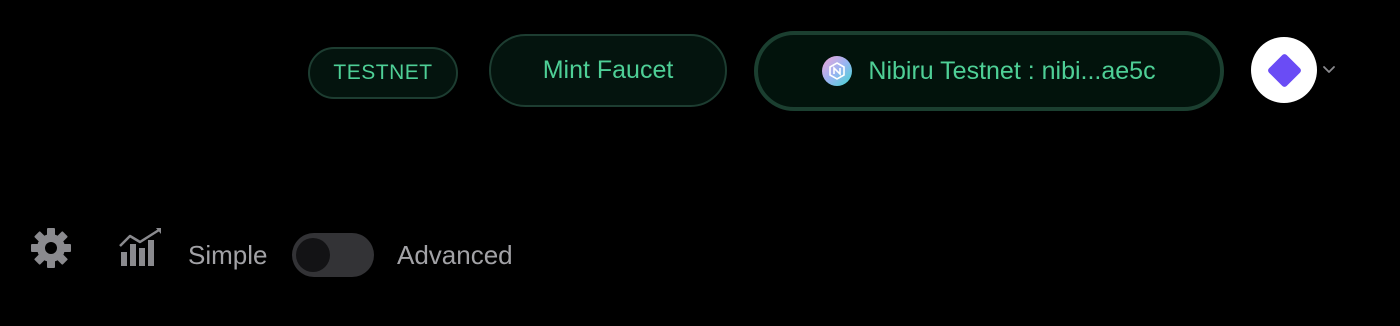 This screenshot has width=1400, height=326. I want to click on nibiru-logo-icon, so click(837, 71).